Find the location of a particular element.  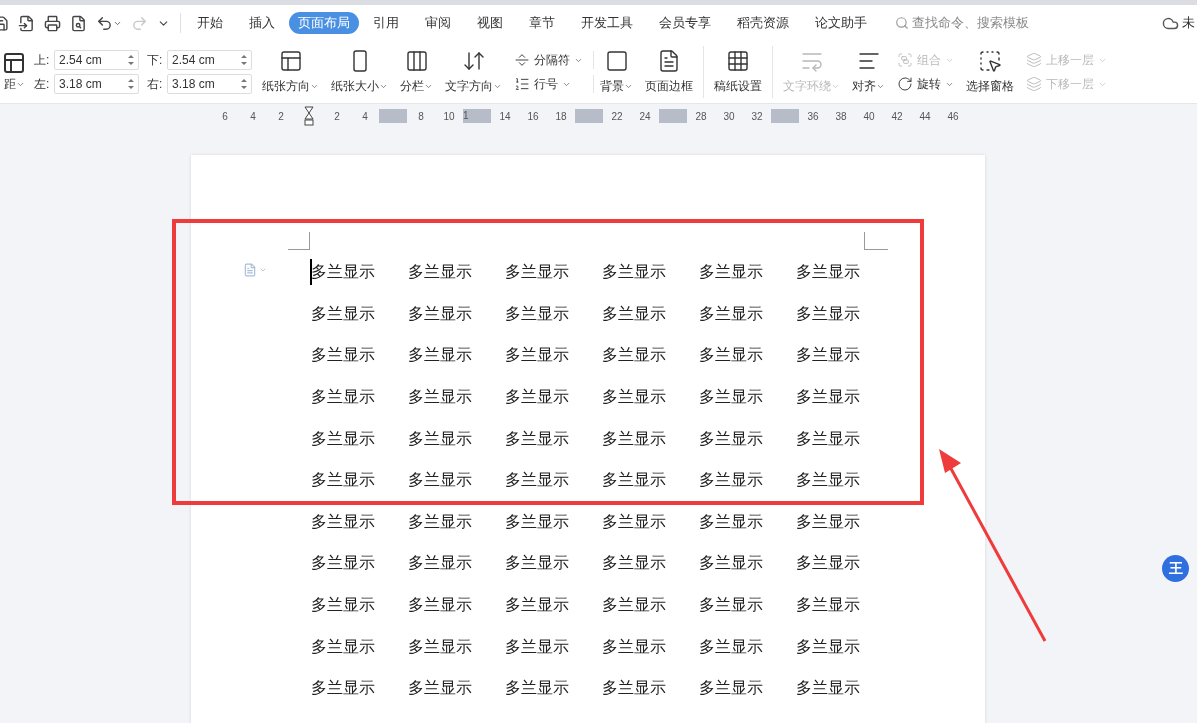

ruler-number: 28 is located at coordinates (701, 116).